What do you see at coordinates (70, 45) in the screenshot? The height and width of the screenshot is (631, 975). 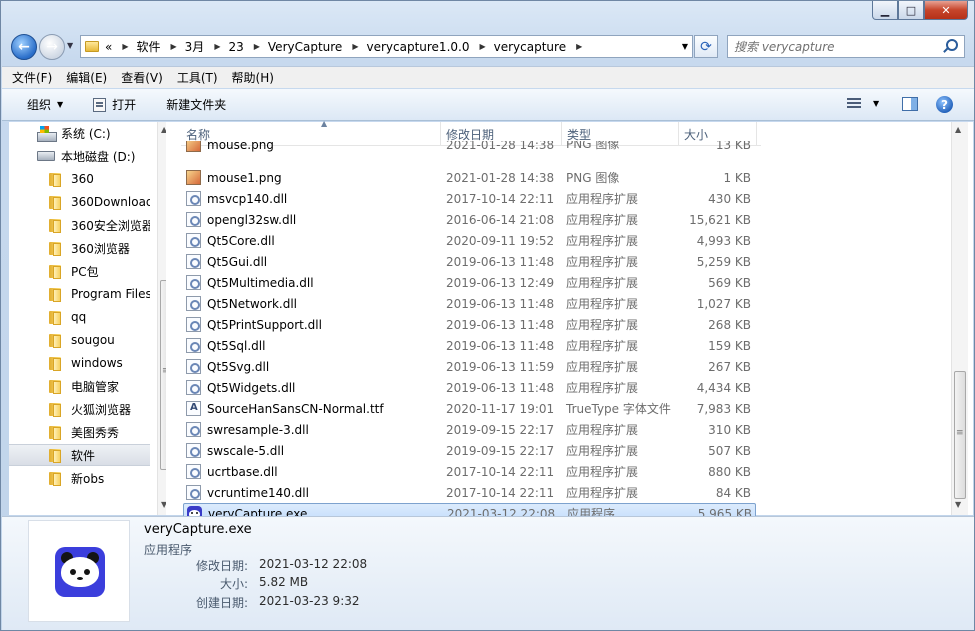 I see `recent-pages-dropdown: ▼` at bounding box center [70, 45].